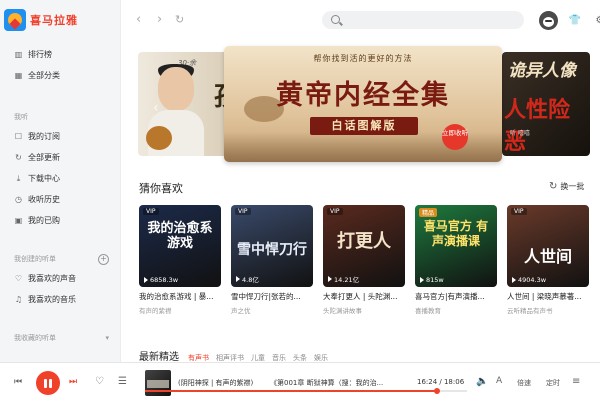  Describe the element at coordinates (423, 20) in the screenshot. I see `search-input` at that location.